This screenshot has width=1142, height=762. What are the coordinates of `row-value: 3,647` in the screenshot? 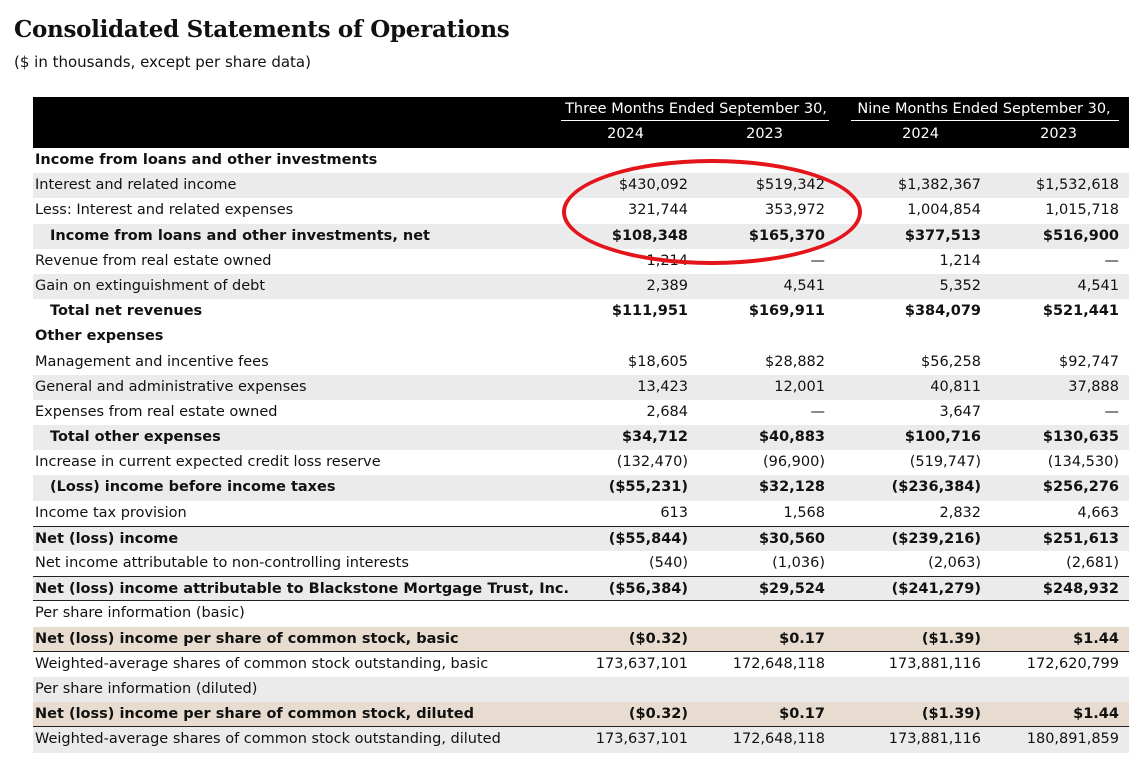 It's located at (960, 411).